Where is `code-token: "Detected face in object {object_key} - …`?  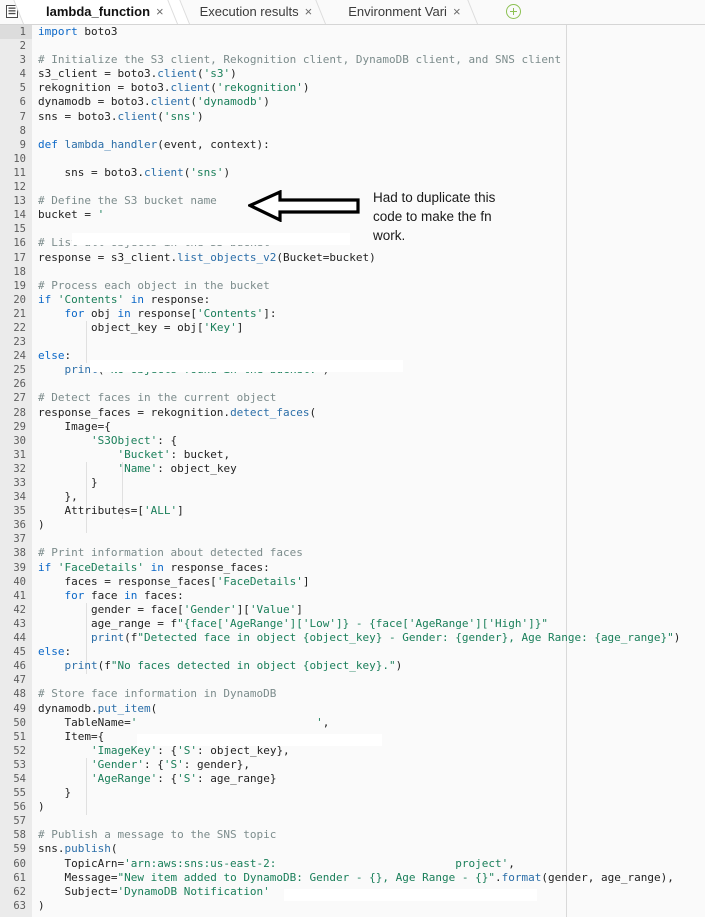
code-token: "Detected face in object {object_key} - … is located at coordinates (405, 638).